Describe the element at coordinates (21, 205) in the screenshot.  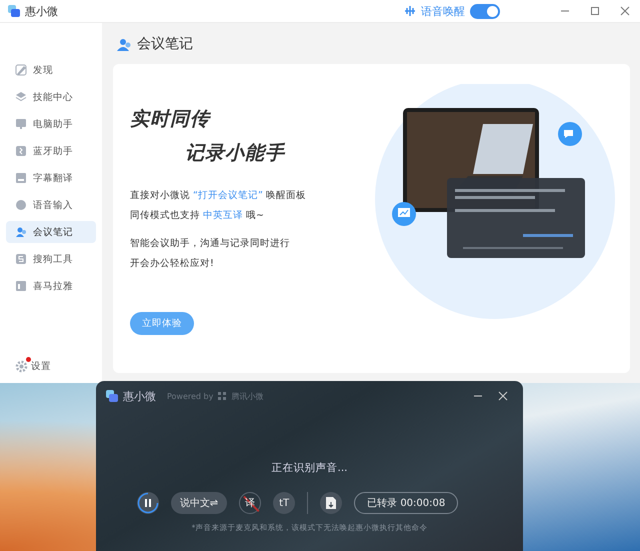
I see `circle-icon` at that location.